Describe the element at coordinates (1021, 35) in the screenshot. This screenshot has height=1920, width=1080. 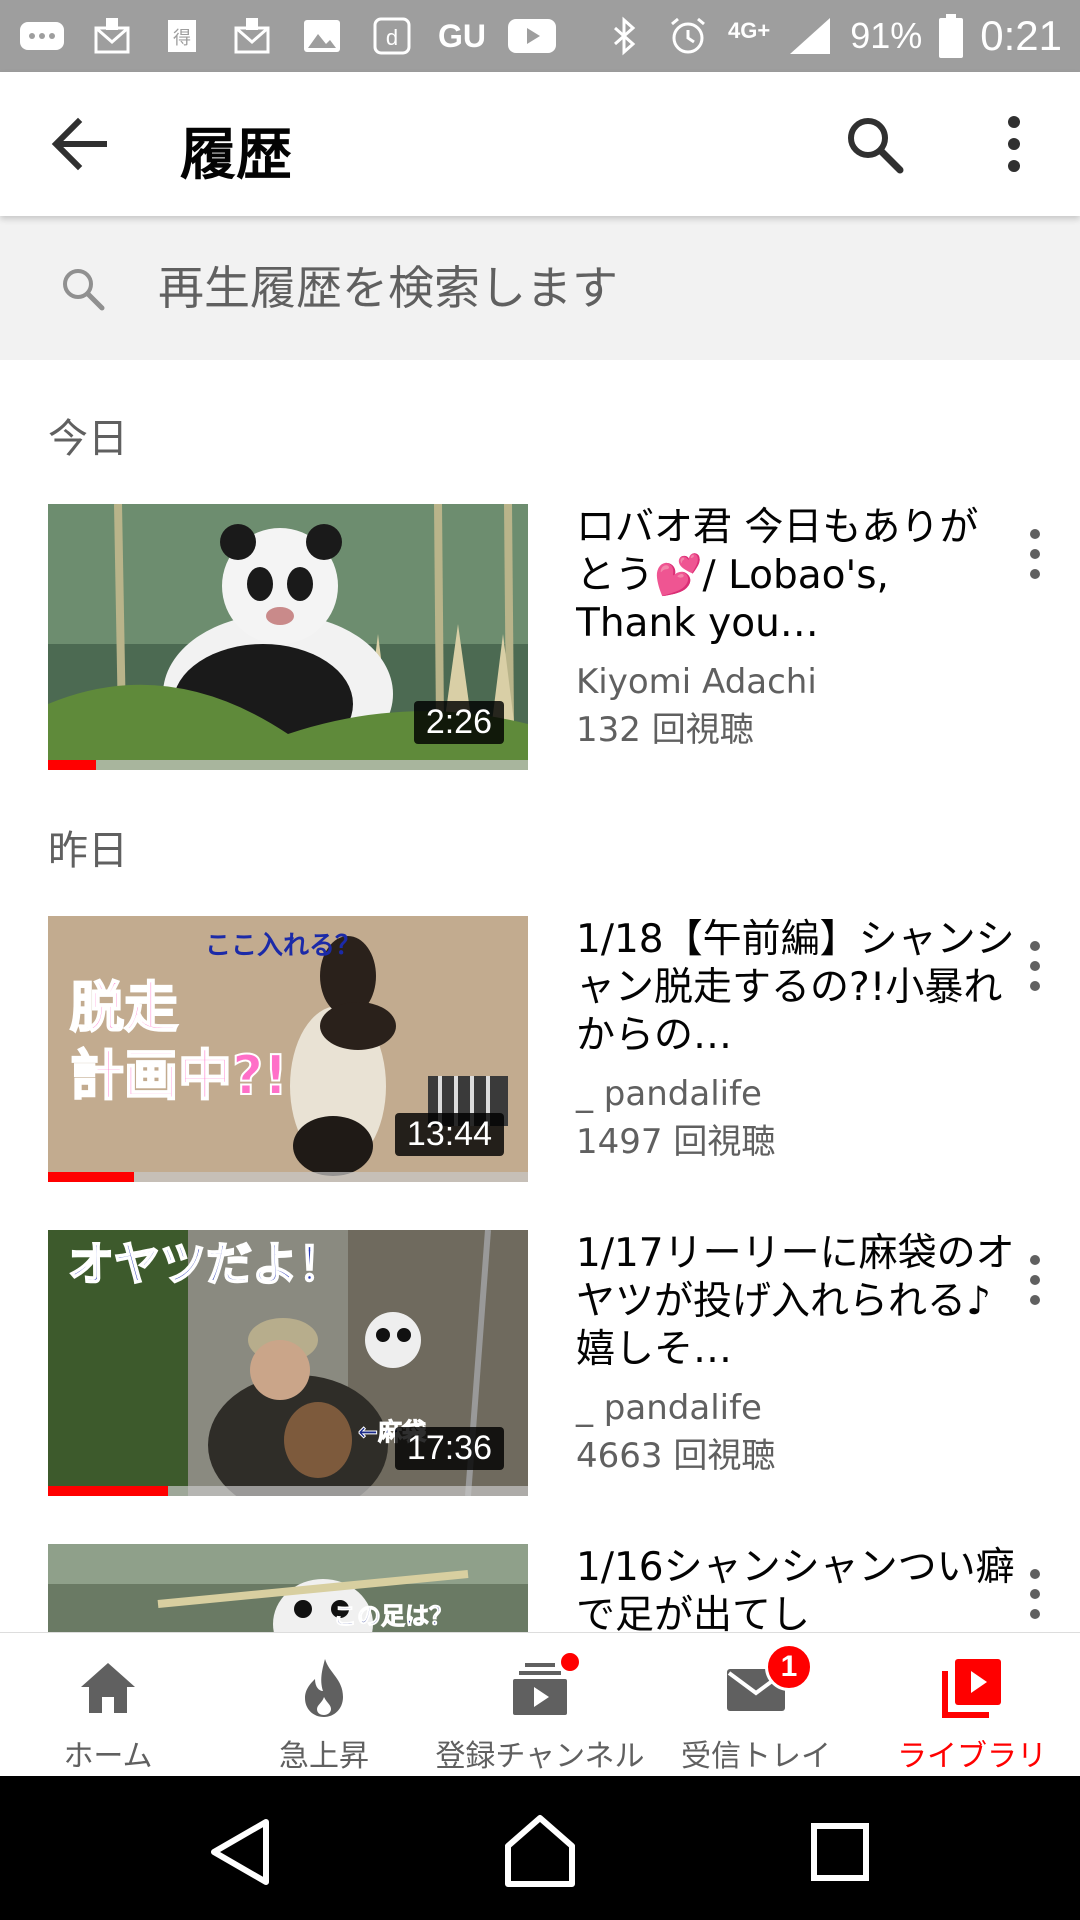
I see `clock: 0:21` at that location.